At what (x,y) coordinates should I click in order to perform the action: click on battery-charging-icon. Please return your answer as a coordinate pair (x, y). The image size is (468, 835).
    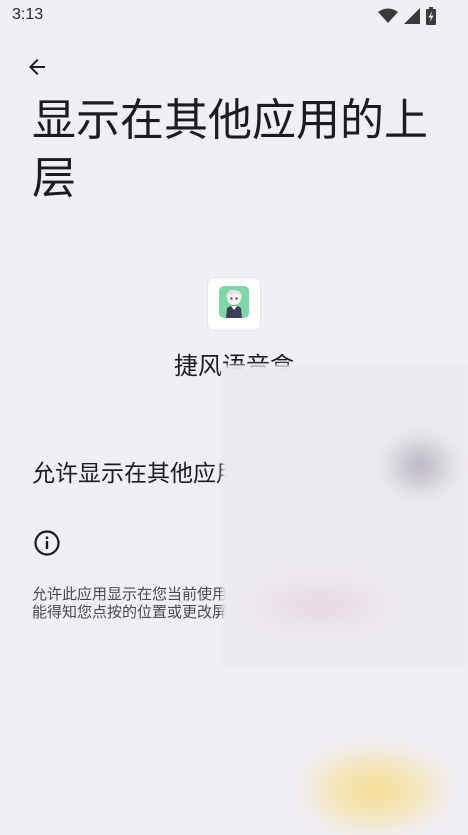
    Looking at the image, I should click on (431, 16).